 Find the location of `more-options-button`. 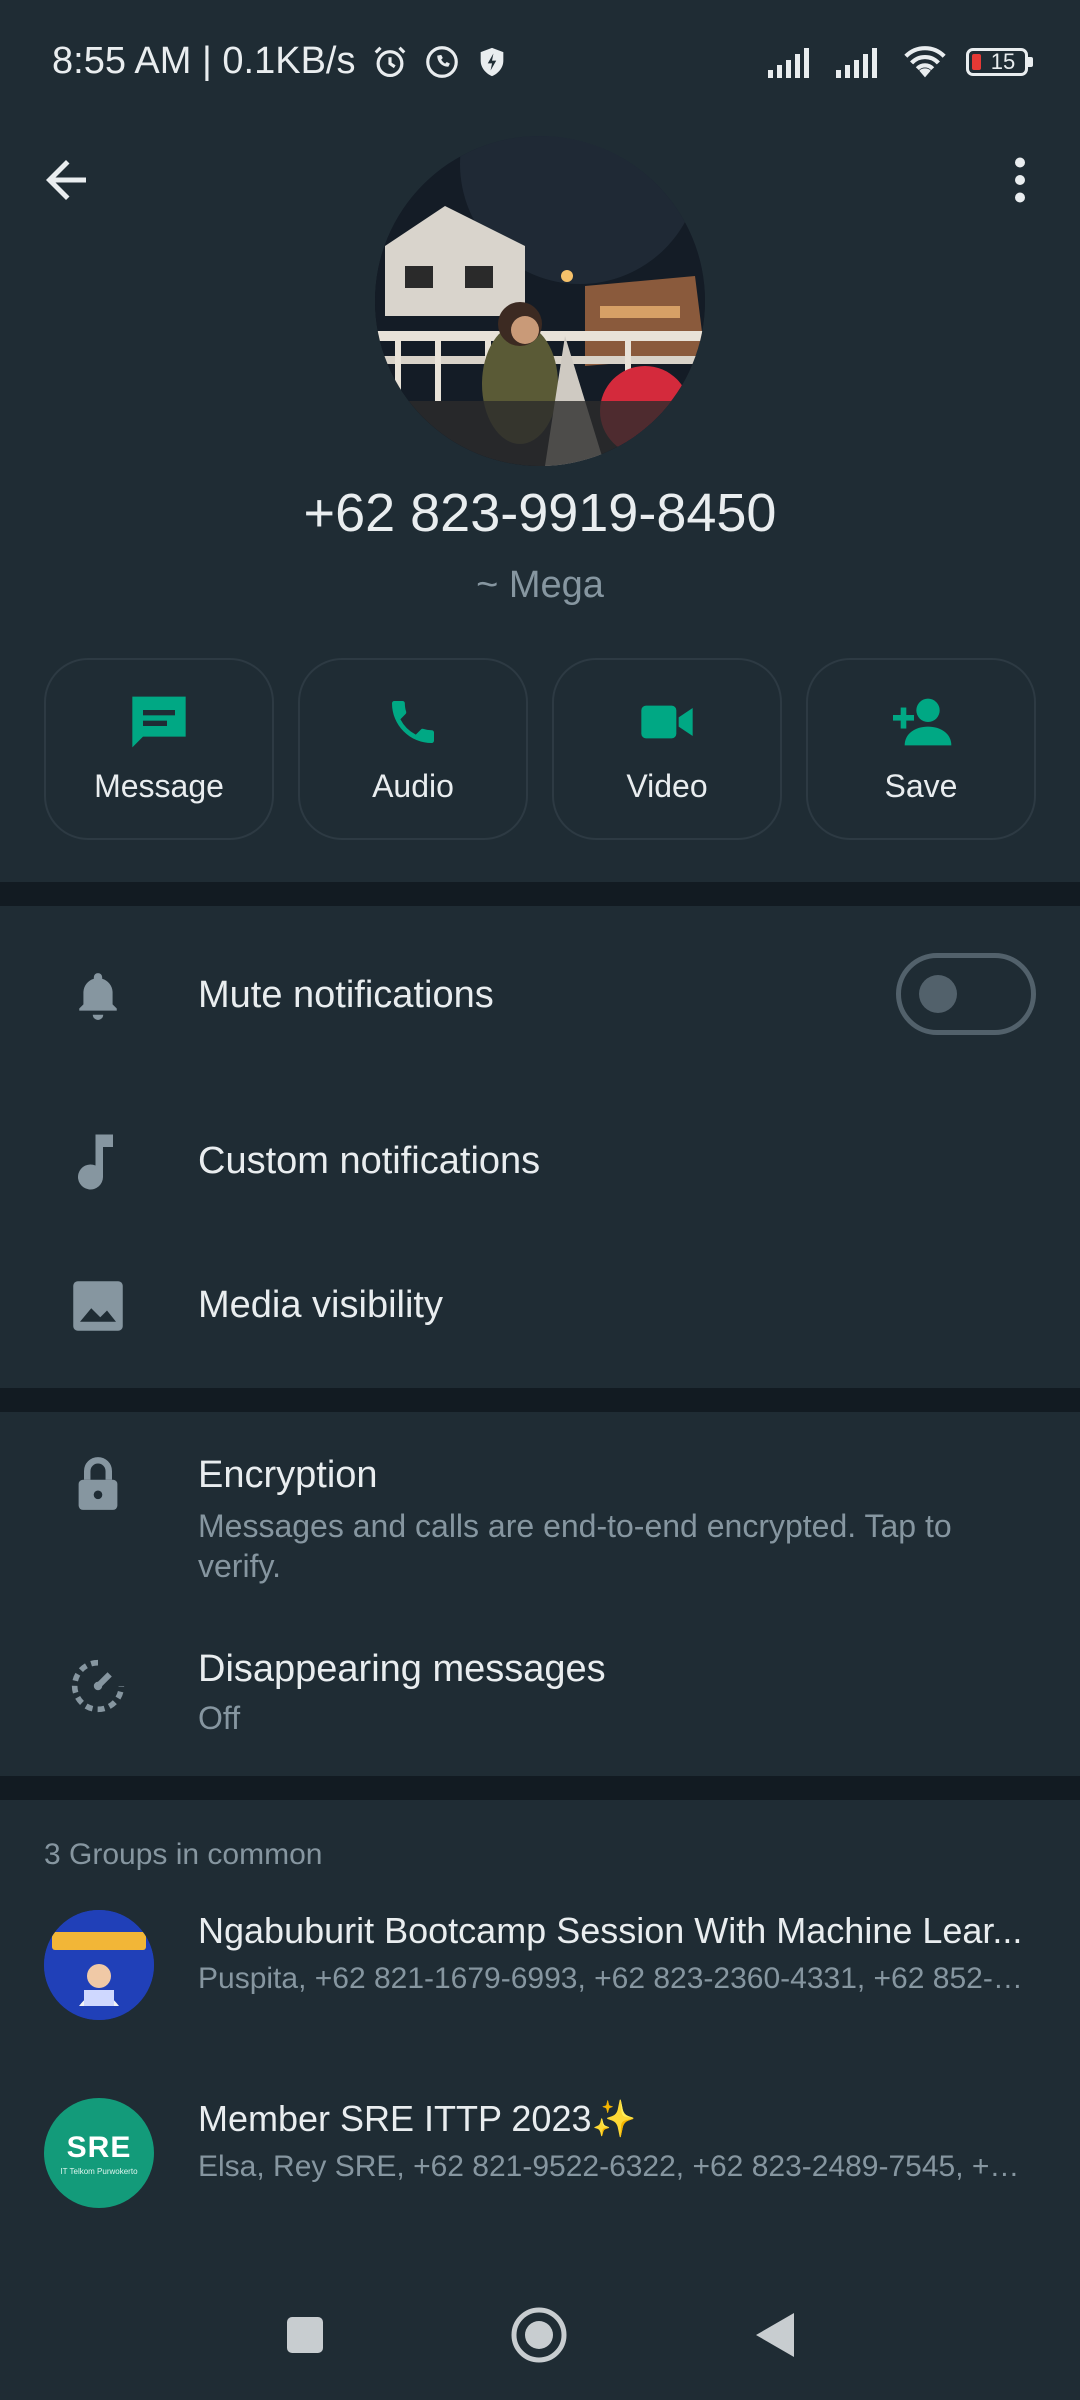

more-options-button is located at coordinates (1020, 180).